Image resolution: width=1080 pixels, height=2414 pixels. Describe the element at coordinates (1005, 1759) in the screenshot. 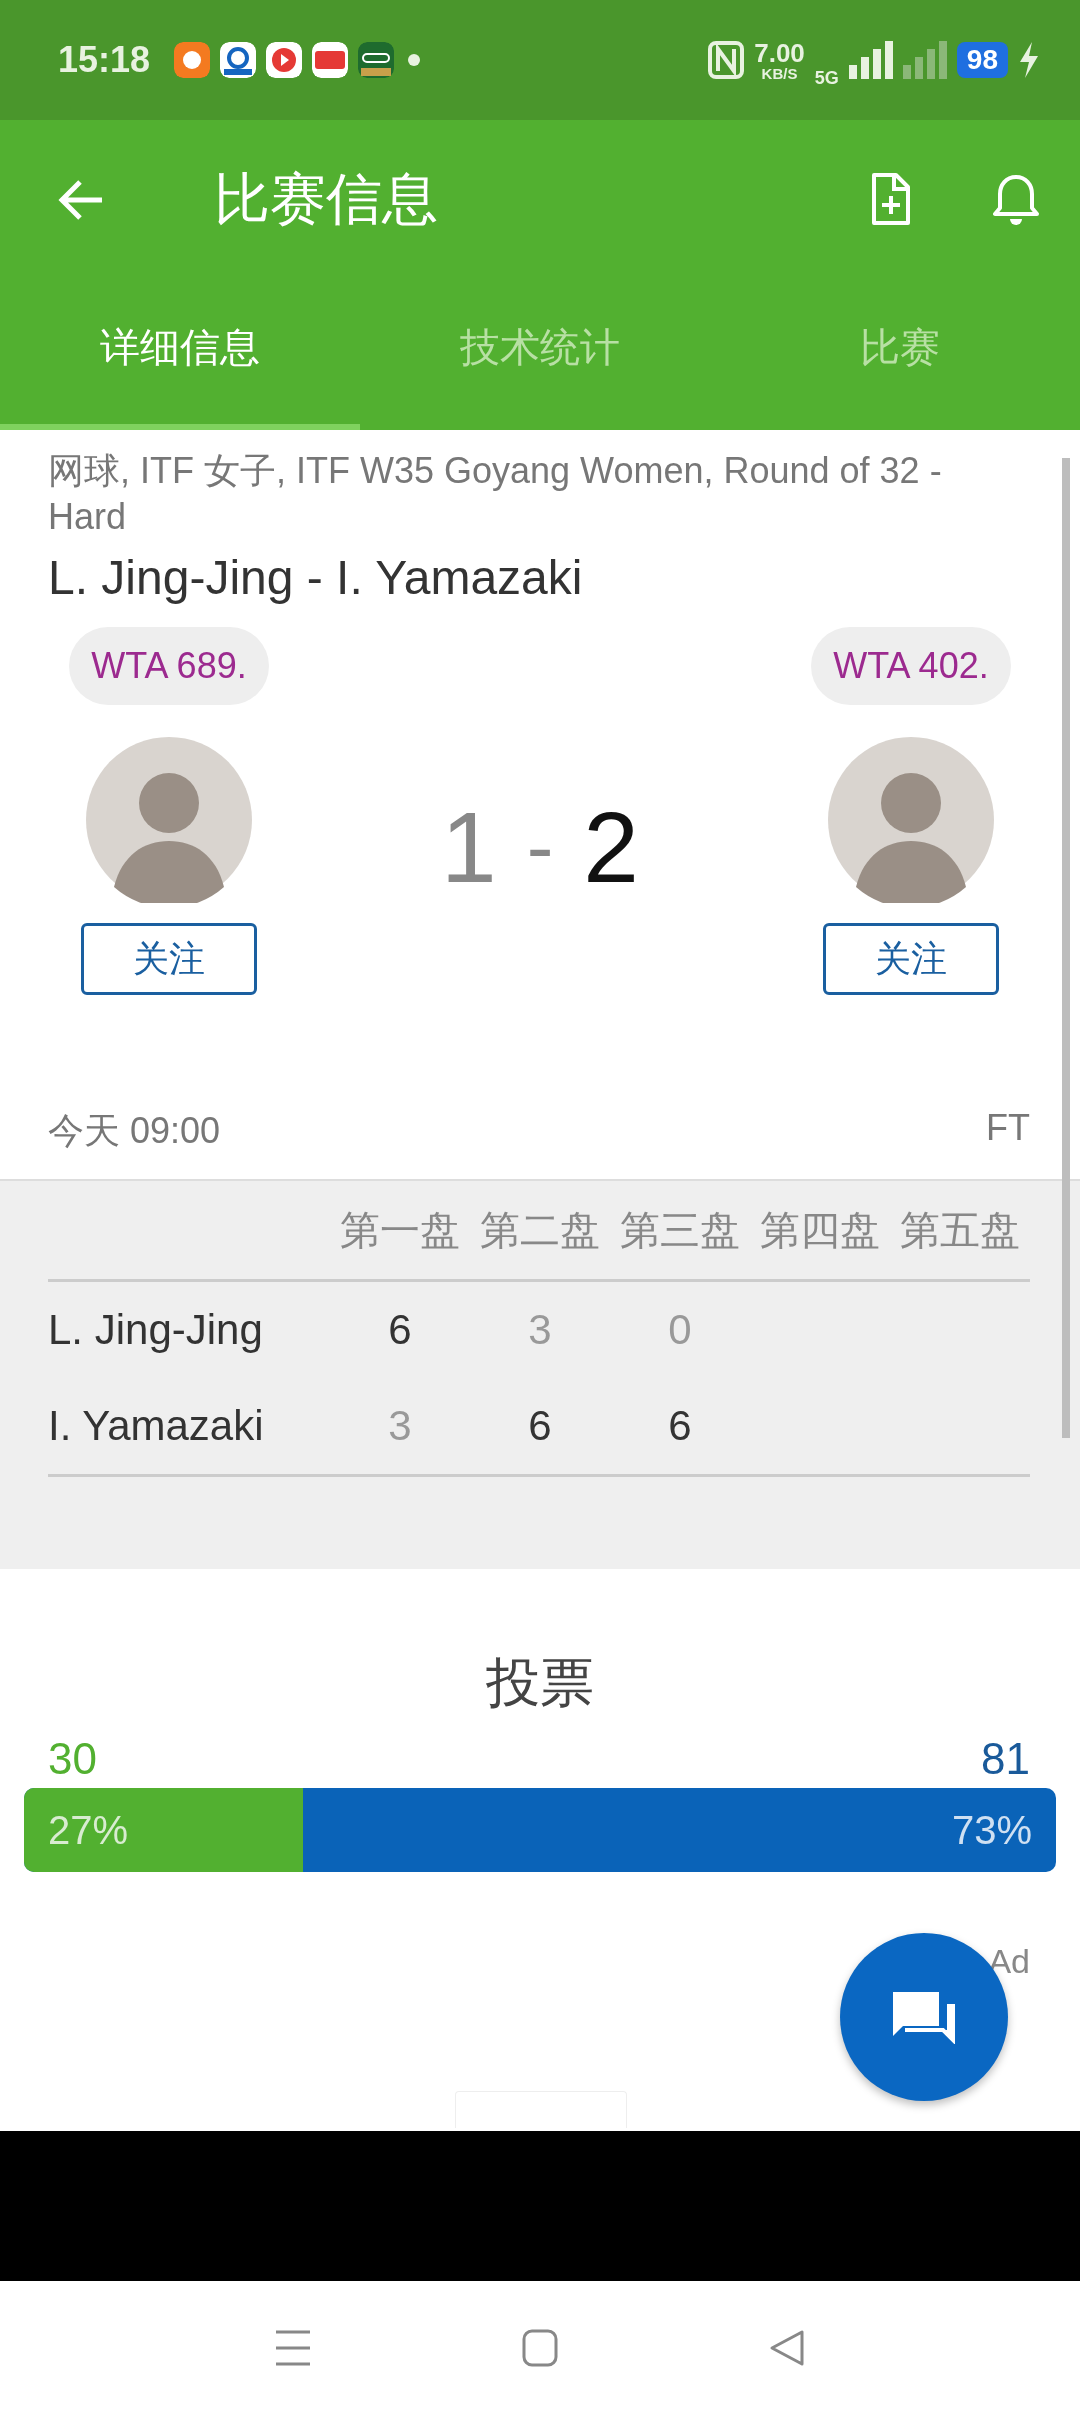

I see `vote-count: 81` at that location.